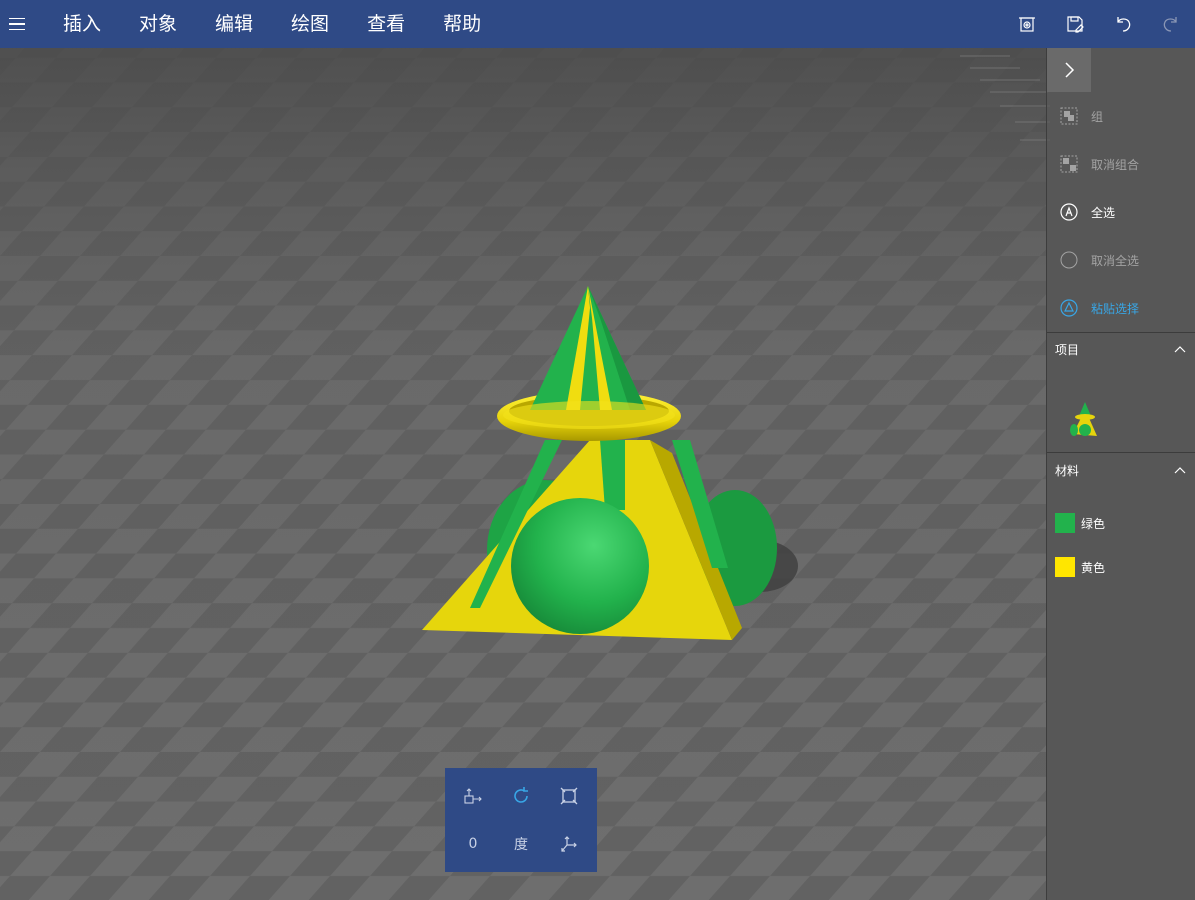 Image resolution: width=1195 pixels, height=900 pixels. I want to click on save-icon, so click(1075, 24).